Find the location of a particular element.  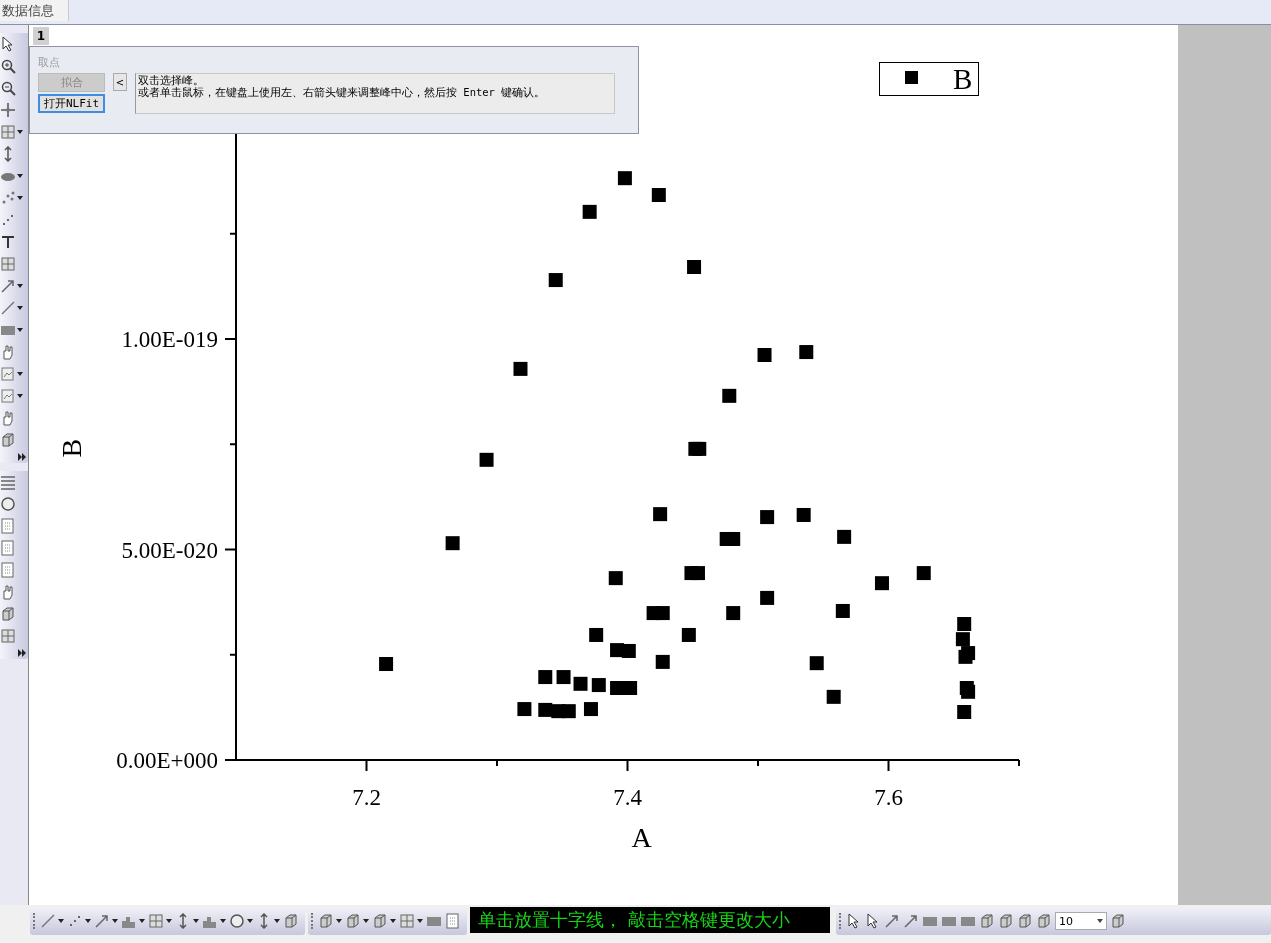

lines-icon is located at coordinates (8, 482).